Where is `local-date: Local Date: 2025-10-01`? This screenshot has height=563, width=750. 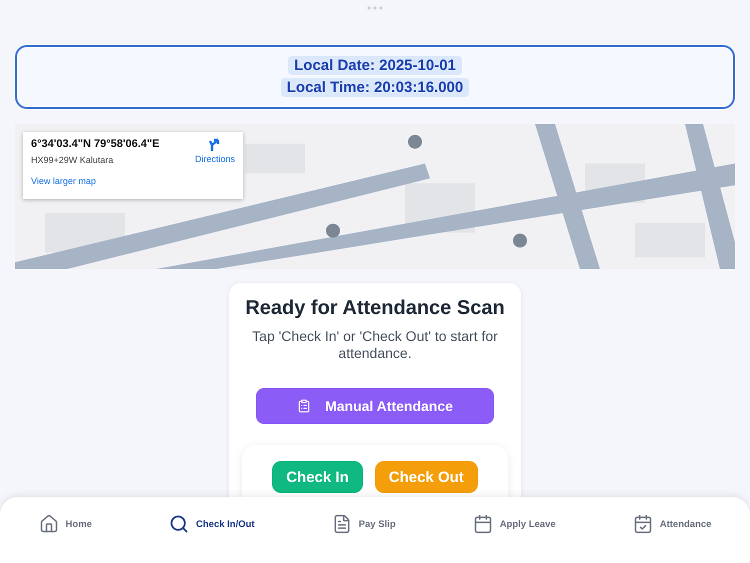
local-date: Local Date: 2025-10-01 is located at coordinates (375, 66).